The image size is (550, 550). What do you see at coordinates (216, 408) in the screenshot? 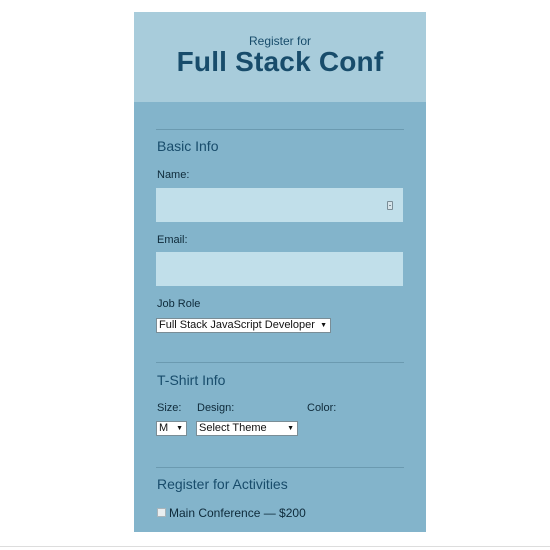
I see `design-label: Design:` at bounding box center [216, 408].